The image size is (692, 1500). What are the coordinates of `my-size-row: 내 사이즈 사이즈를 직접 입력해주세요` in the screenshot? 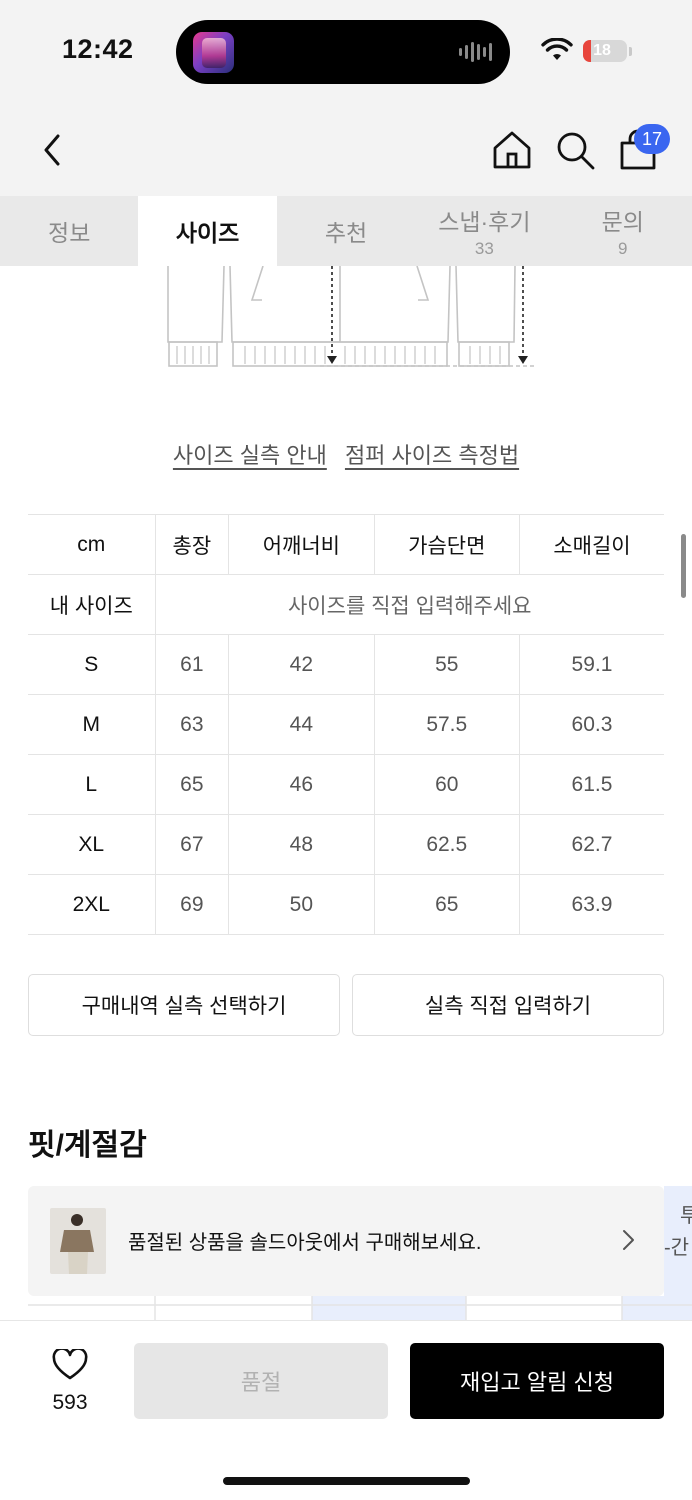 It's located at (346, 604).